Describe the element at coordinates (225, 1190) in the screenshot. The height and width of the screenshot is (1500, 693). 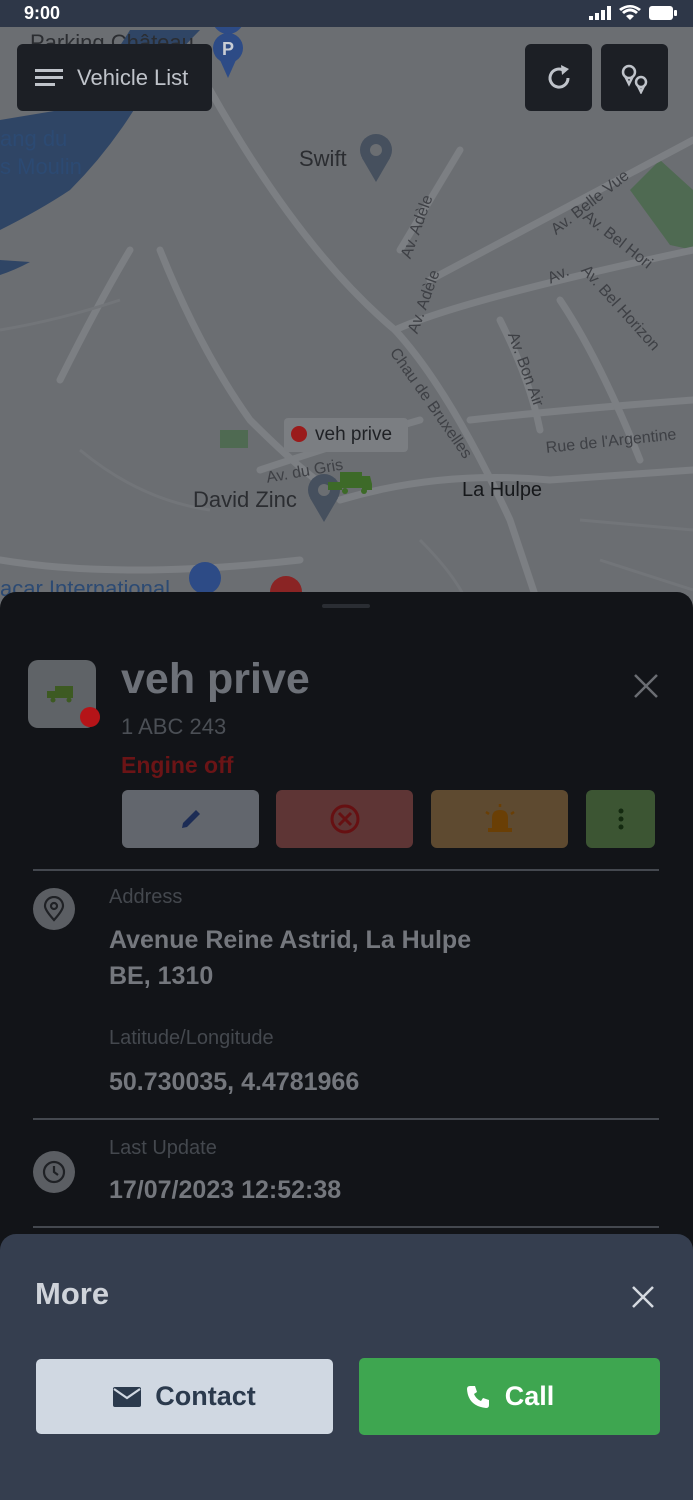
I see `last-update-value: 17/07/2023 12:52:38` at that location.